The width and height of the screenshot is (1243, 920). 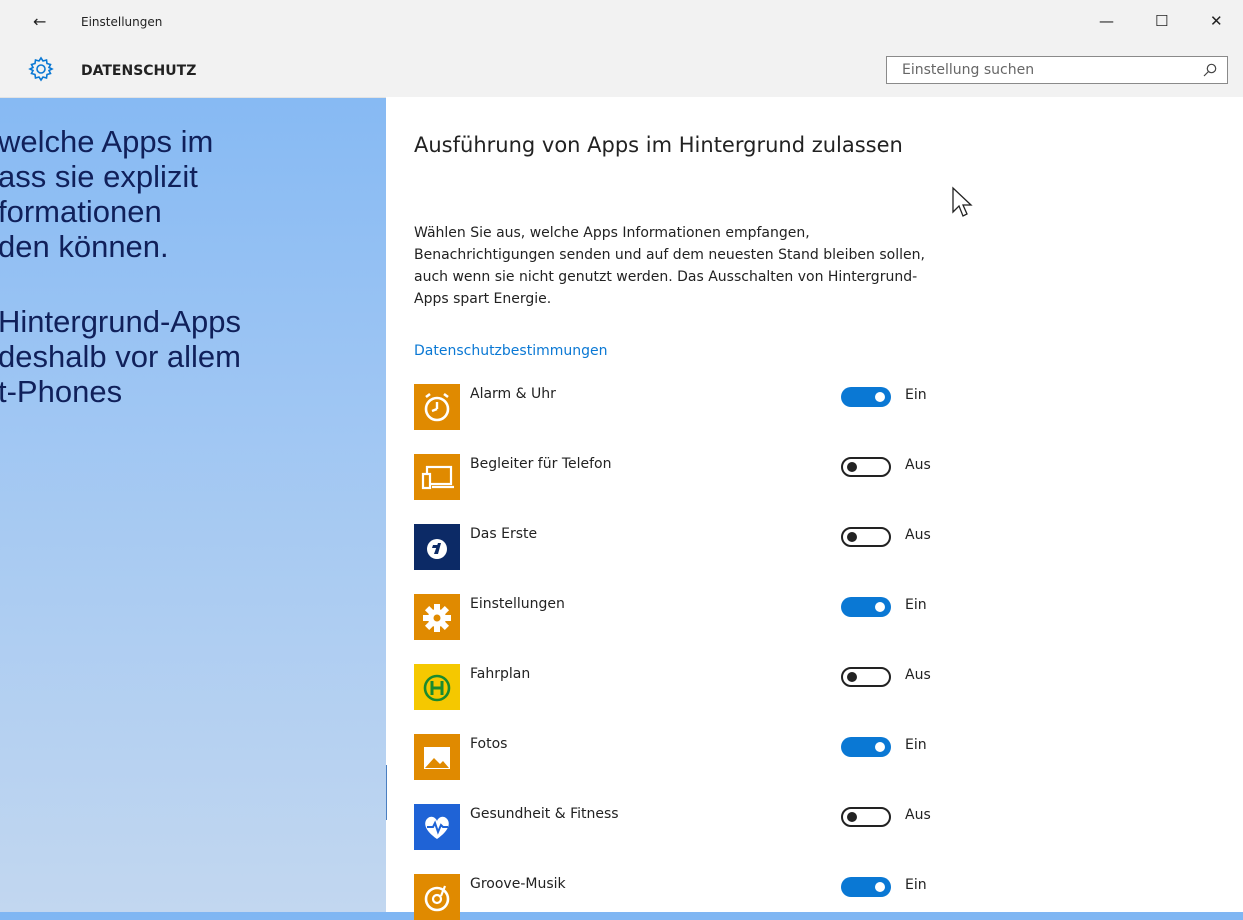 I want to click on app-row-health-fitness: Gesundheit & Fitness Aus, so click(x=764, y=827).